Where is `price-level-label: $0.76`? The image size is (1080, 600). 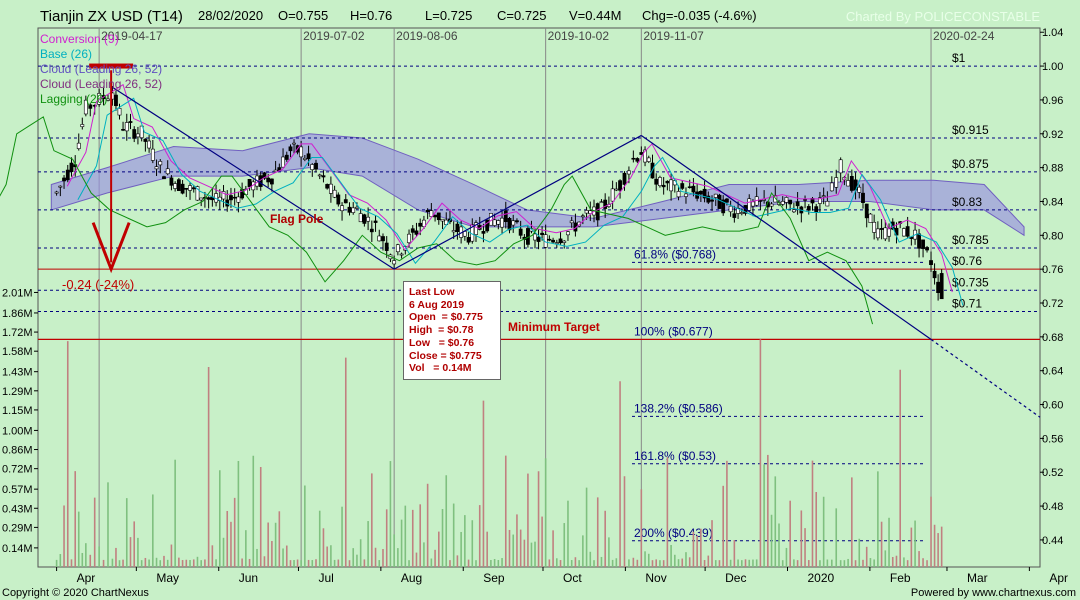 price-level-label: $0.76 is located at coordinates (967, 261).